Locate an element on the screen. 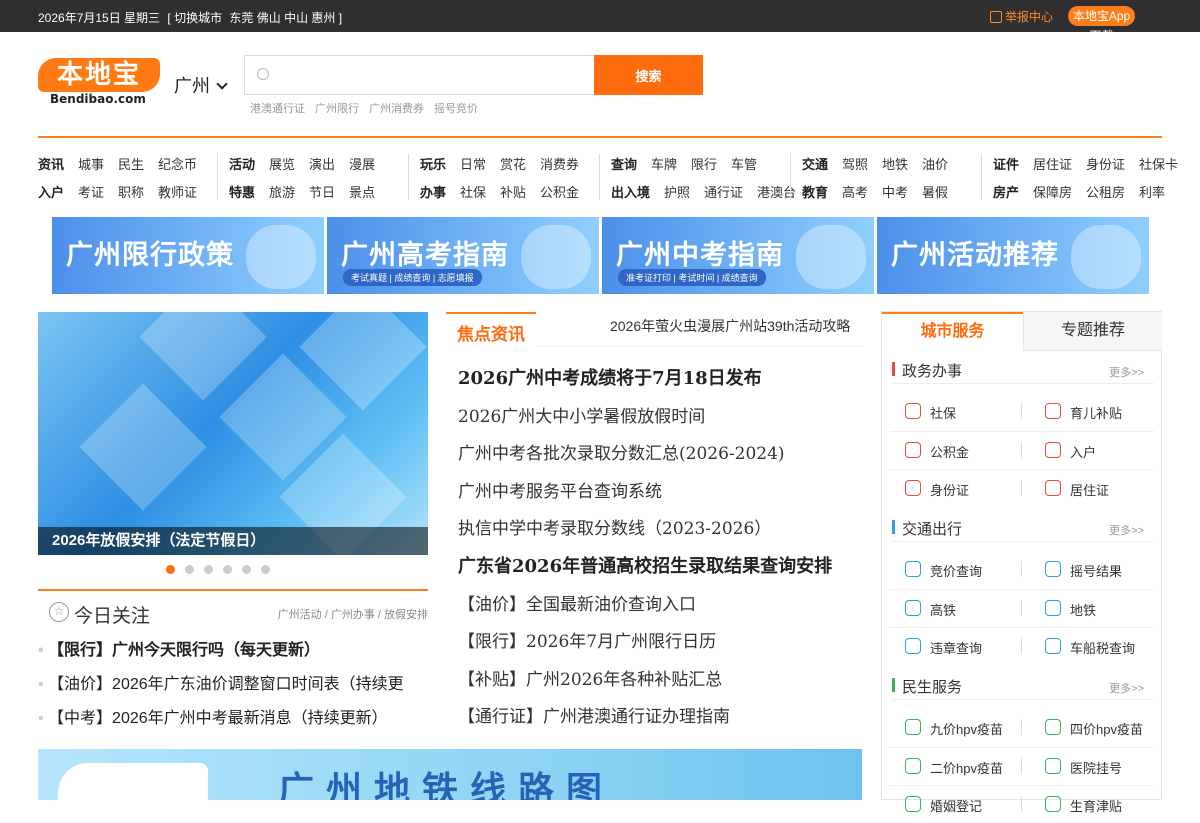 The image size is (1200, 823). service-item: 公积金 is located at coordinates (955, 450).